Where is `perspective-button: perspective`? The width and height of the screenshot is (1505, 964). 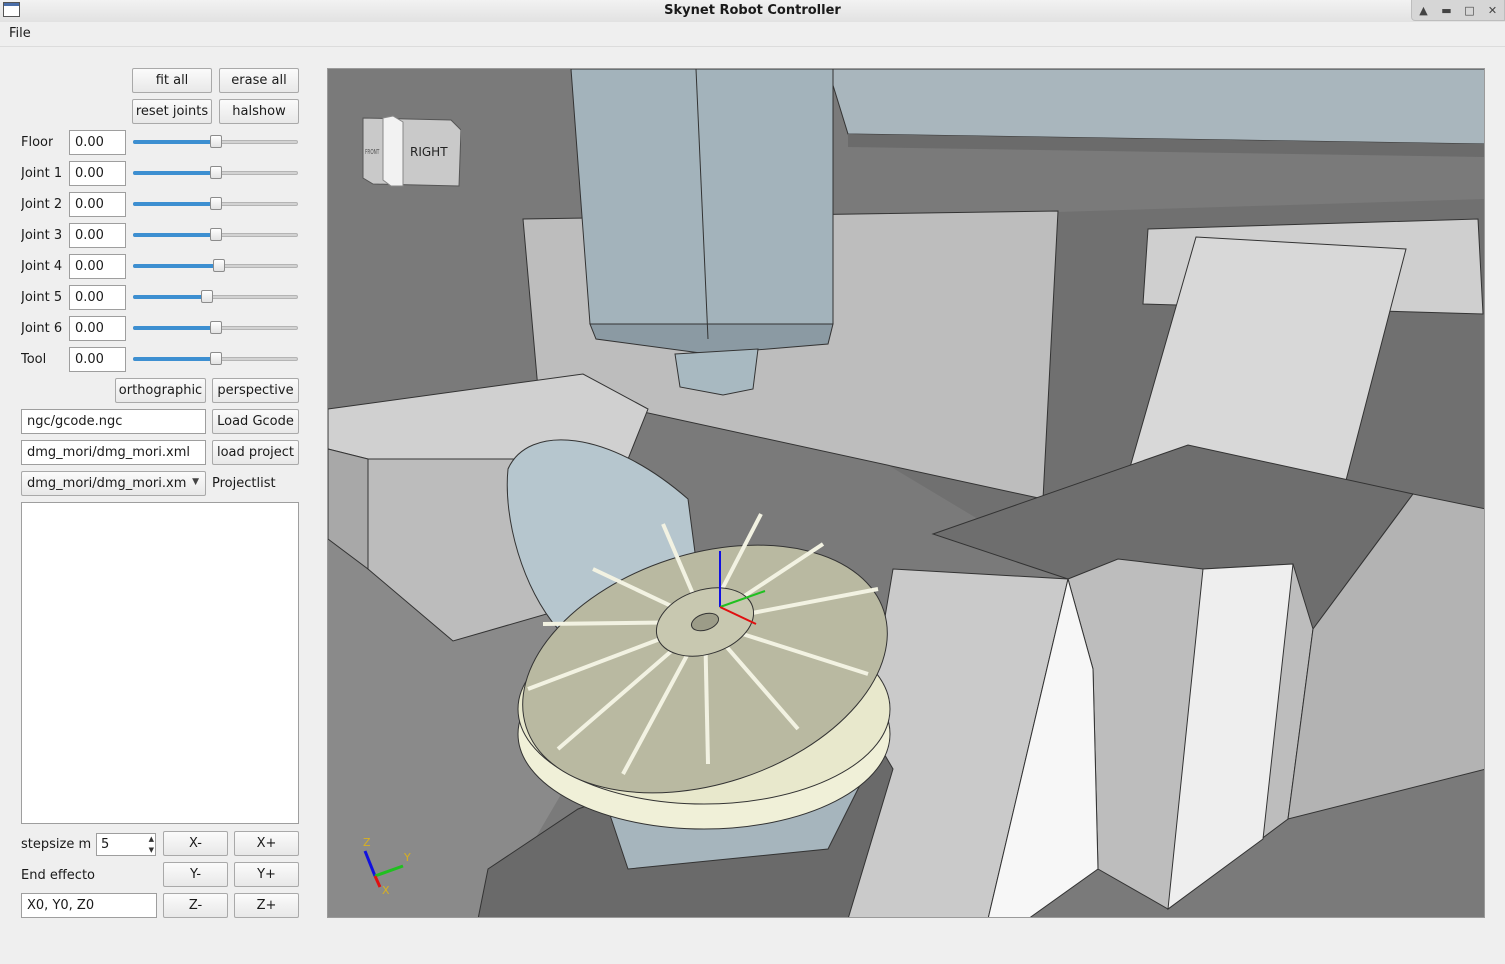 perspective-button: perspective is located at coordinates (255, 390).